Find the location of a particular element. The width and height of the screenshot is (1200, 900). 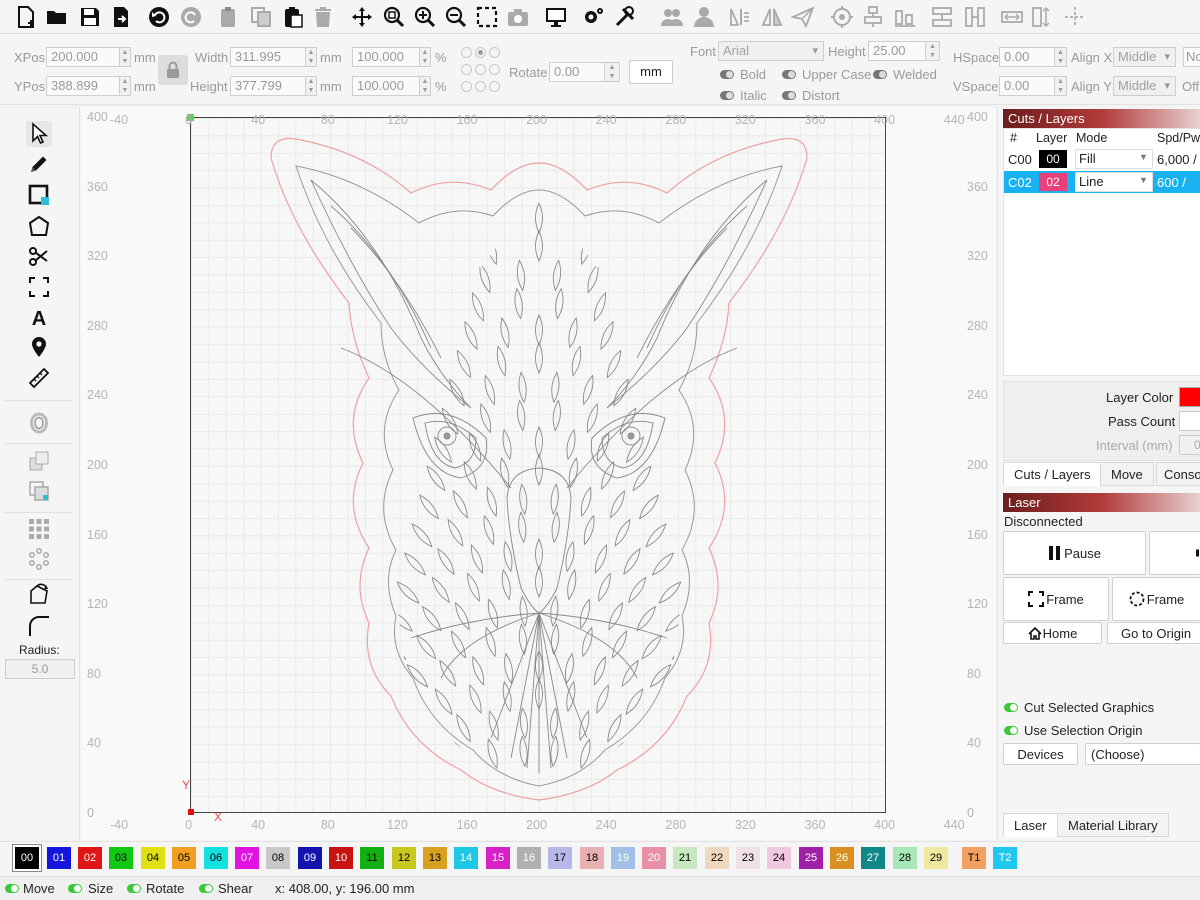

height-input: 377.799 is located at coordinates (268, 86).